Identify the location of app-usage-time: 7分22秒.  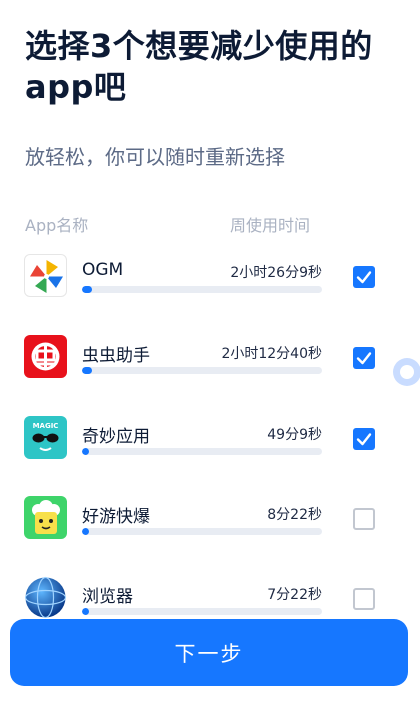
(294, 595).